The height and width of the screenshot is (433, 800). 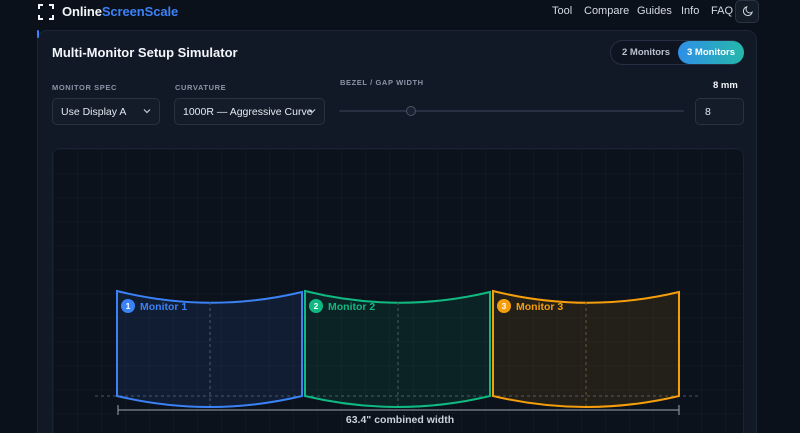 What do you see at coordinates (397, 348) in the screenshot?
I see `monitor-2: 2 Monitor 2` at bounding box center [397, 348].